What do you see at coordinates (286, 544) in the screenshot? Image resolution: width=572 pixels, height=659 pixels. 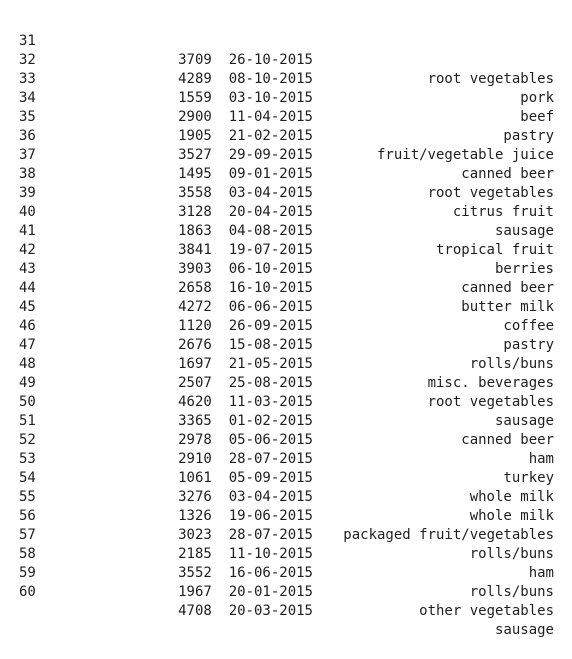 I see `table-row: 57 2185 11-10-2015 ham` at bounding box center [286, 544].